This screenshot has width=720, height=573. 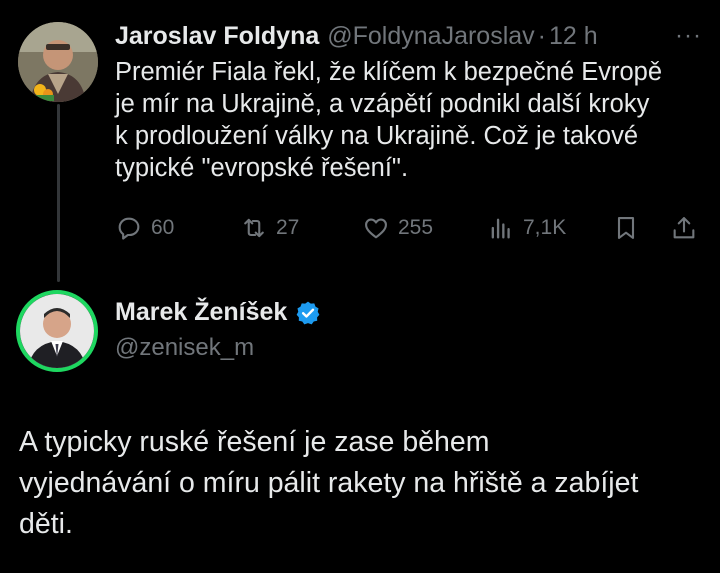 I want to click on author-handle: @FoldynaJaroslav, so click(x=430, y=36).